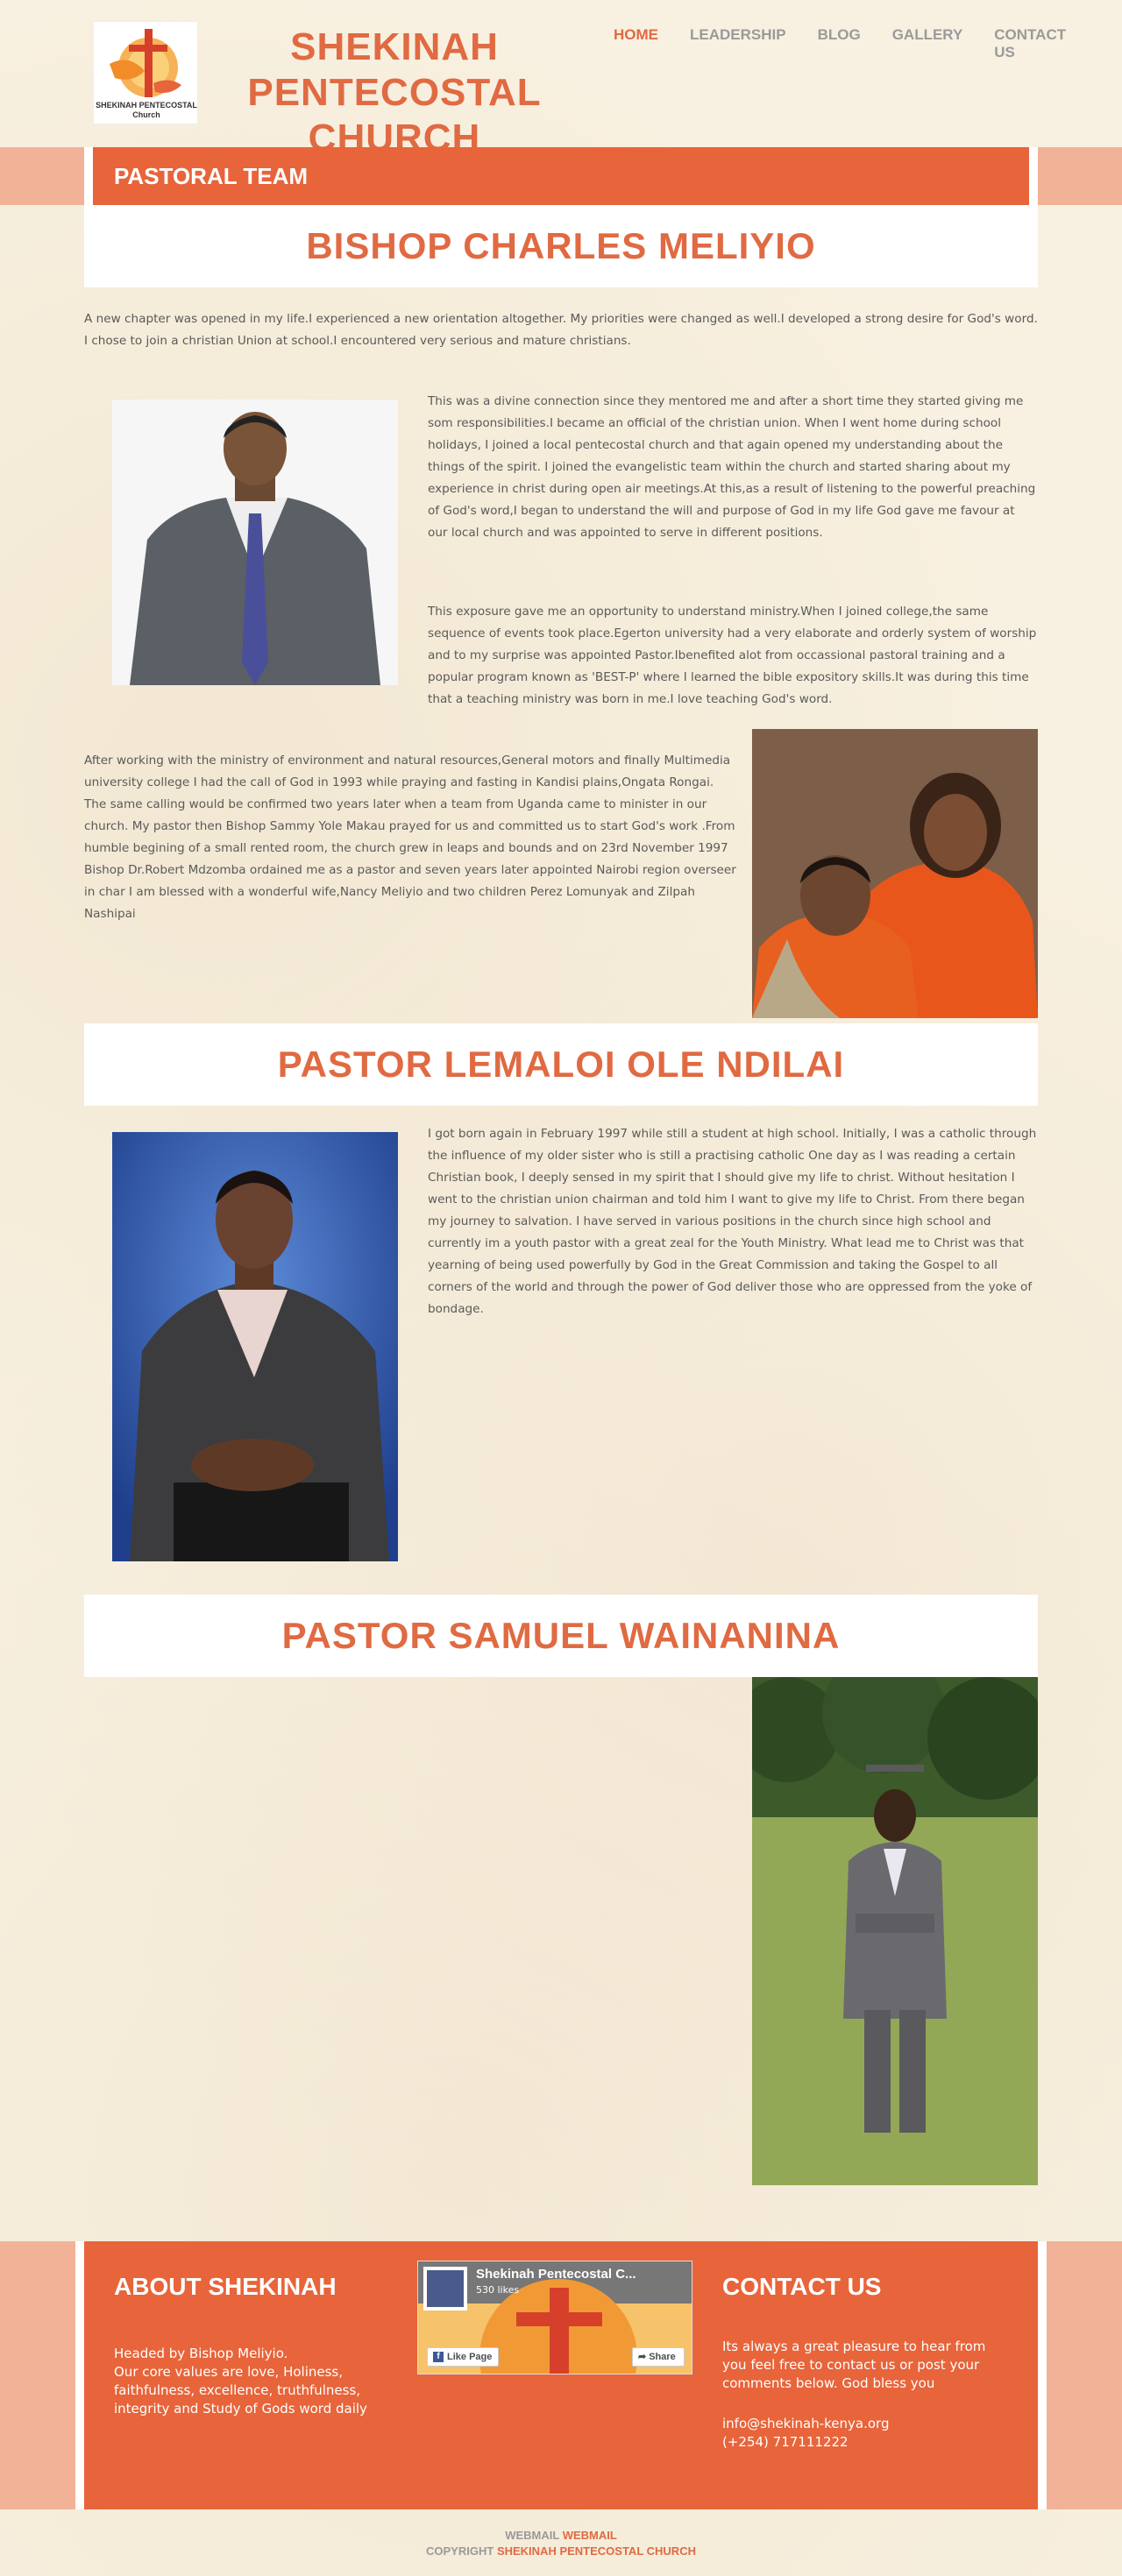 This screenshot has width=1122, height=2576. What do you see at coordinates (895, 873) in the screenshot?
I see `pastor-1-family-photo` at bounding box center [895, 873].